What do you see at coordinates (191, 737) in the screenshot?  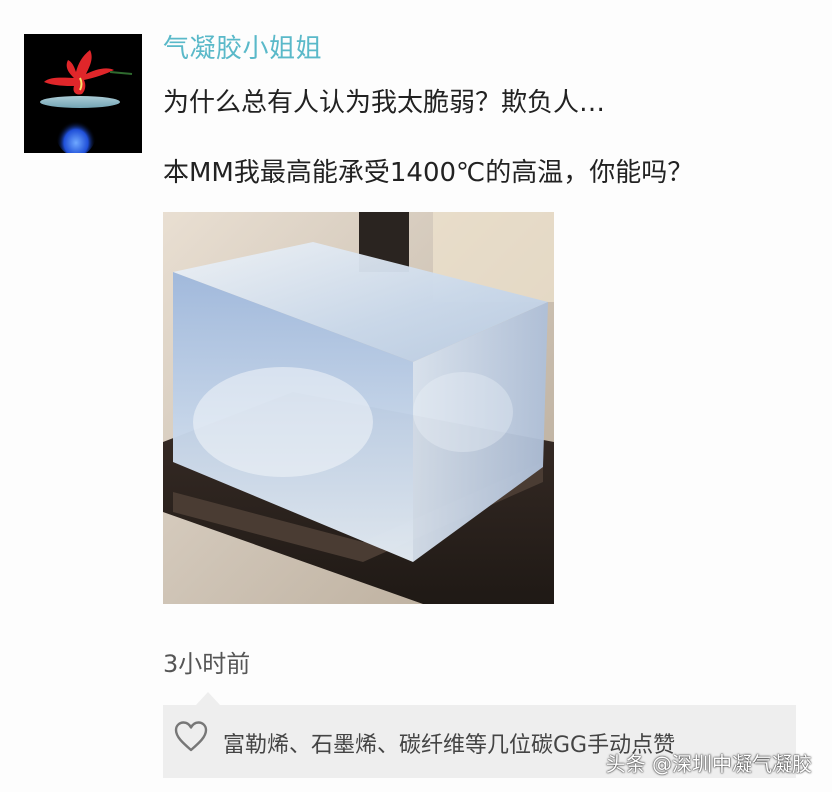 I see `heart-outline-icon` at bounding box center [191, 737].